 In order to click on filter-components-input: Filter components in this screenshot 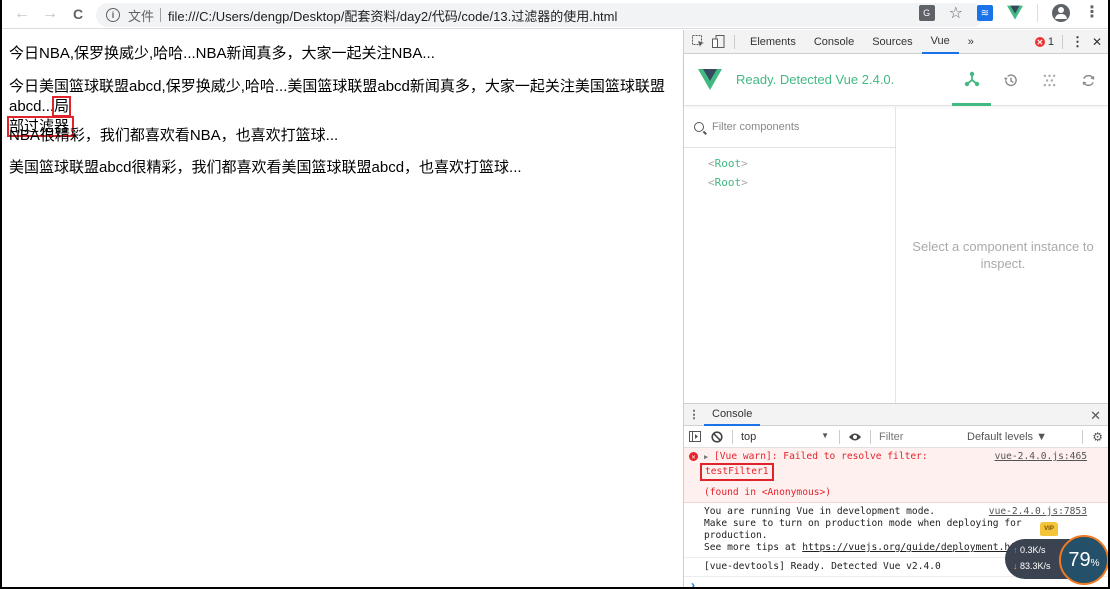, I will do `click(789, 127)`.